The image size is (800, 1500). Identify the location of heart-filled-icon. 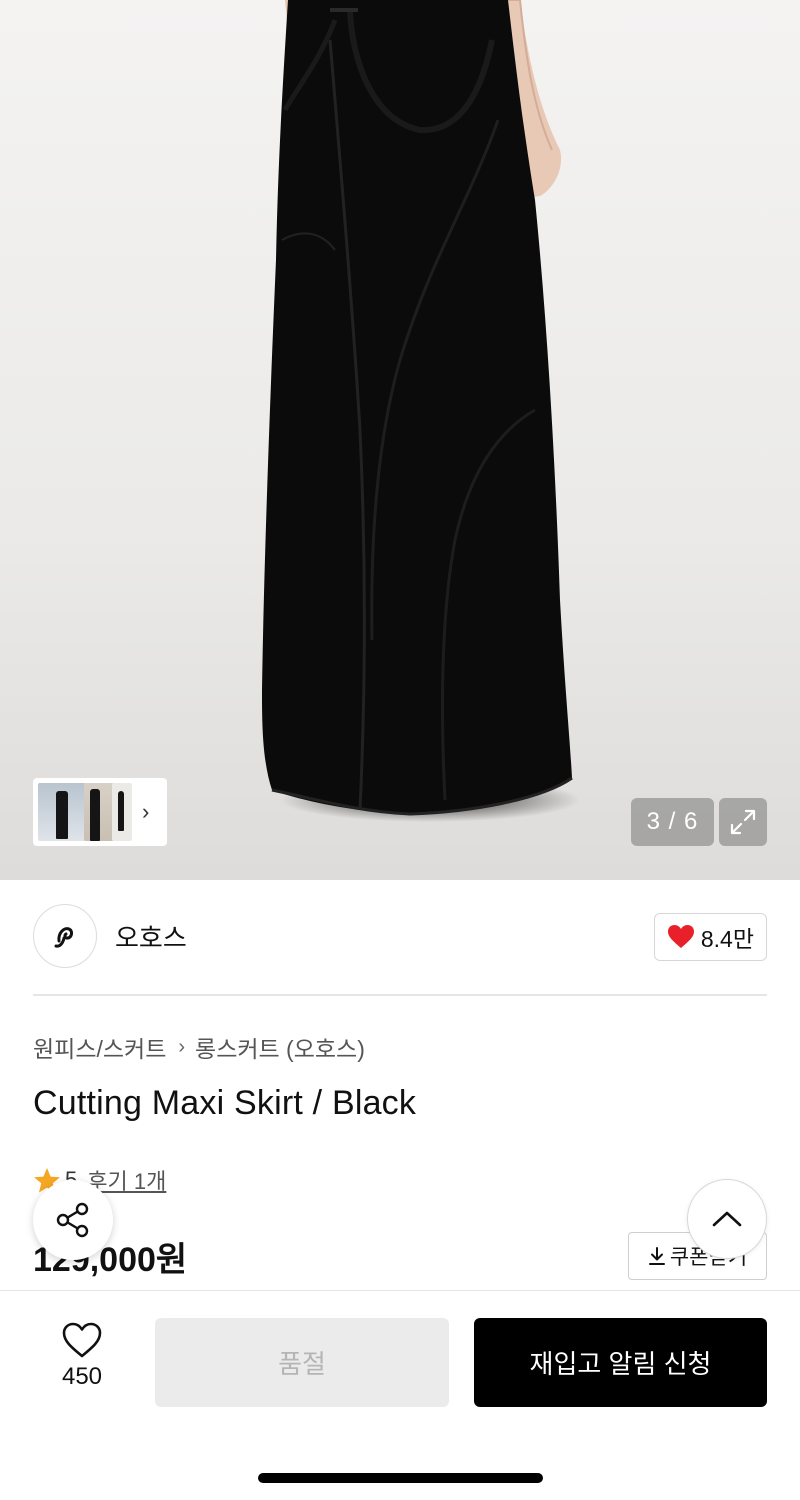
(680, 936).